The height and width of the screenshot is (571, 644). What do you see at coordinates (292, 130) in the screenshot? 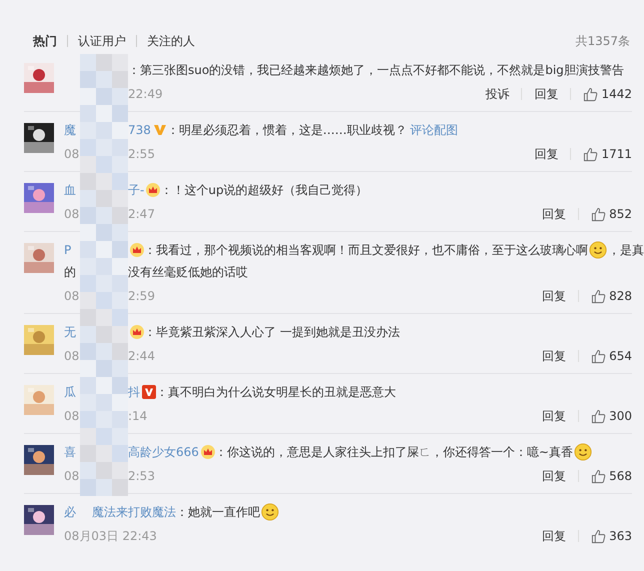
I see `comment-text: 明星必须忍着，惯着，这是……职业歧视？` at bounding box center [292, 130].